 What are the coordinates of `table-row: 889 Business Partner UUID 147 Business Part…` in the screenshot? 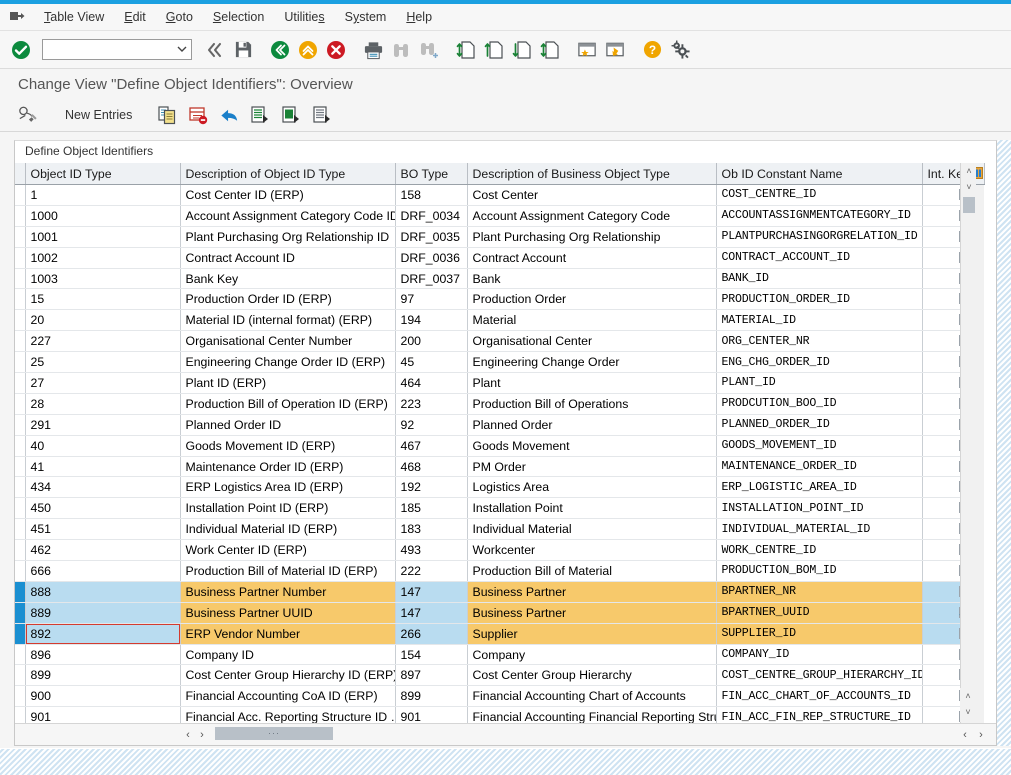 It's located at (499, 613).